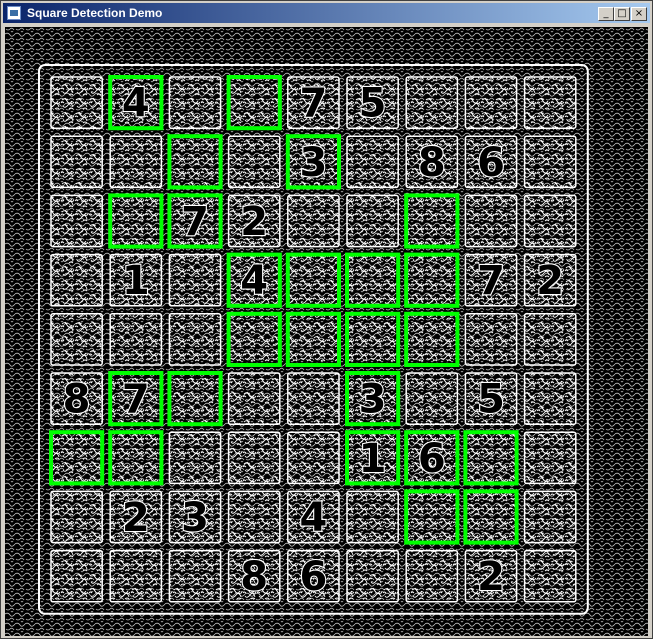 Image resolution: width=653 pixels, height=639 pixels. I want to click on title-bar: Square Detection Demo _ □ ×, so click(326, 13).